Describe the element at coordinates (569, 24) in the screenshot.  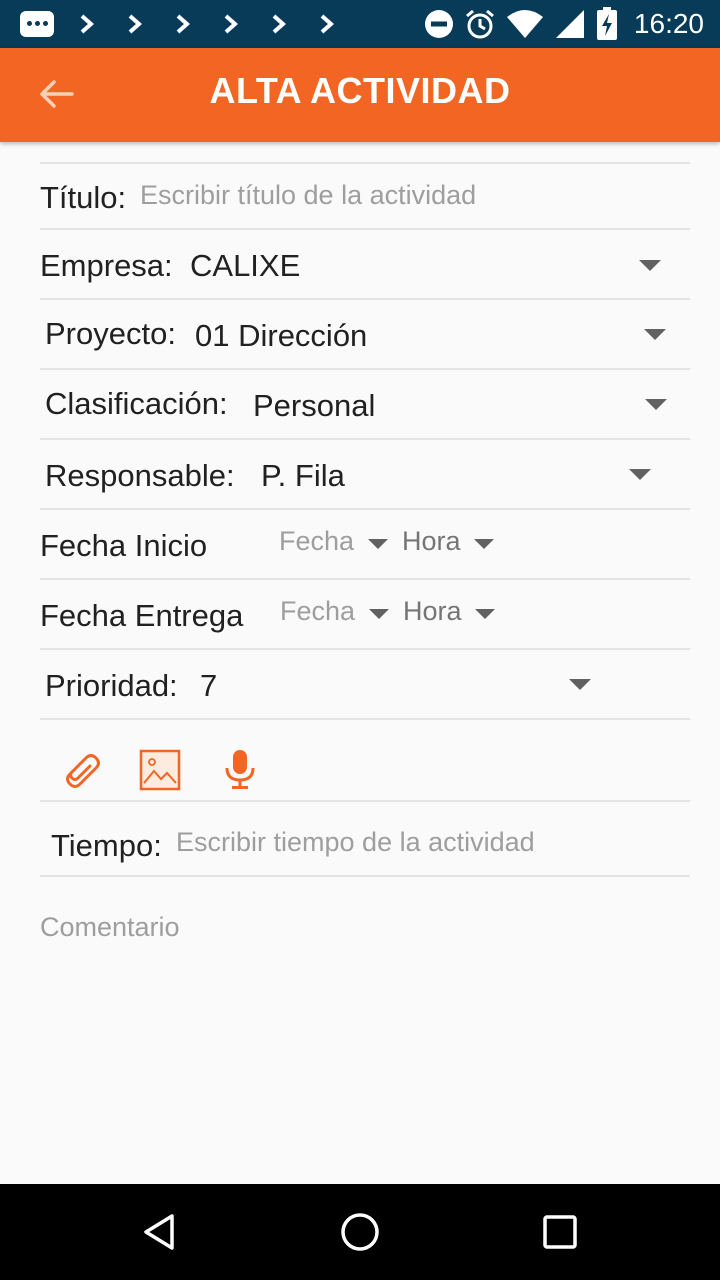
I see `signal-icon` at that location.